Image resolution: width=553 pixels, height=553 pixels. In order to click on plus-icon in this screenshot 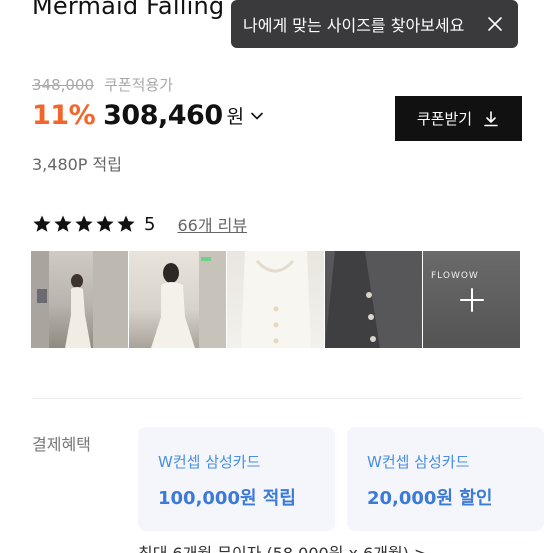, I will do `click(472, 300)`.